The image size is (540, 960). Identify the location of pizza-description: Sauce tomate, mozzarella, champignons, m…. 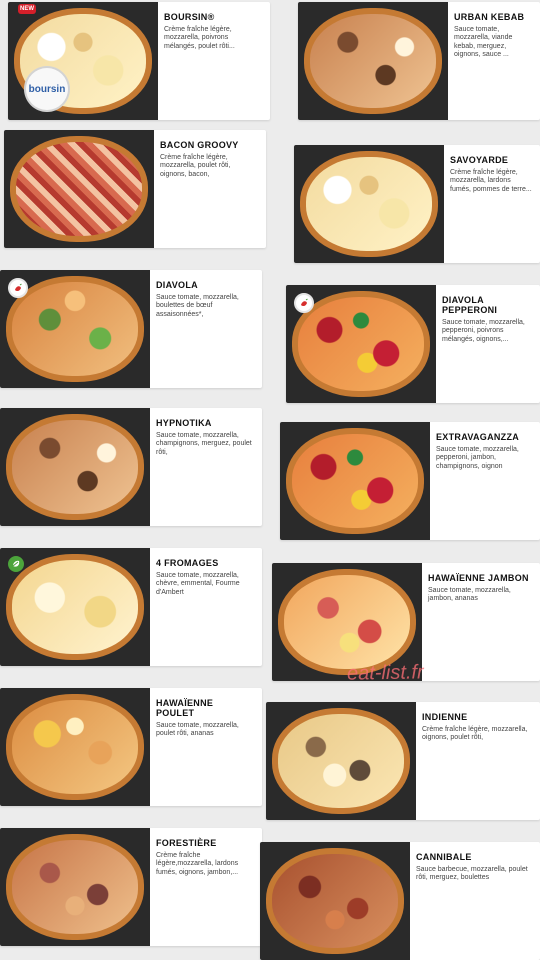
(204, 444).